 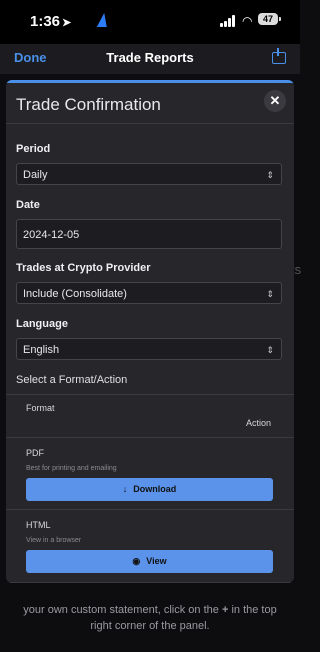 What do you see at coordinates (155, 489) in the screenshot?
I see `download-label: Download` at bounding box center [155, 489].